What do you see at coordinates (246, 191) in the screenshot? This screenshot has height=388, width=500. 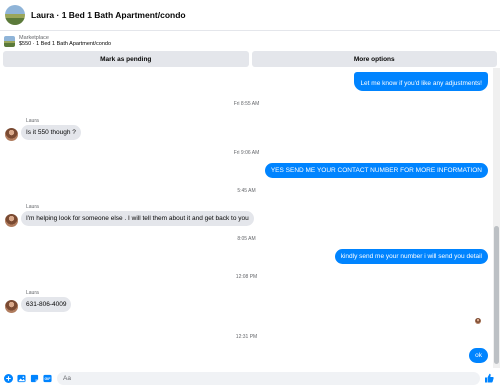 I see `timestamp: 5:45 AM` at bounding box center [246, 191].